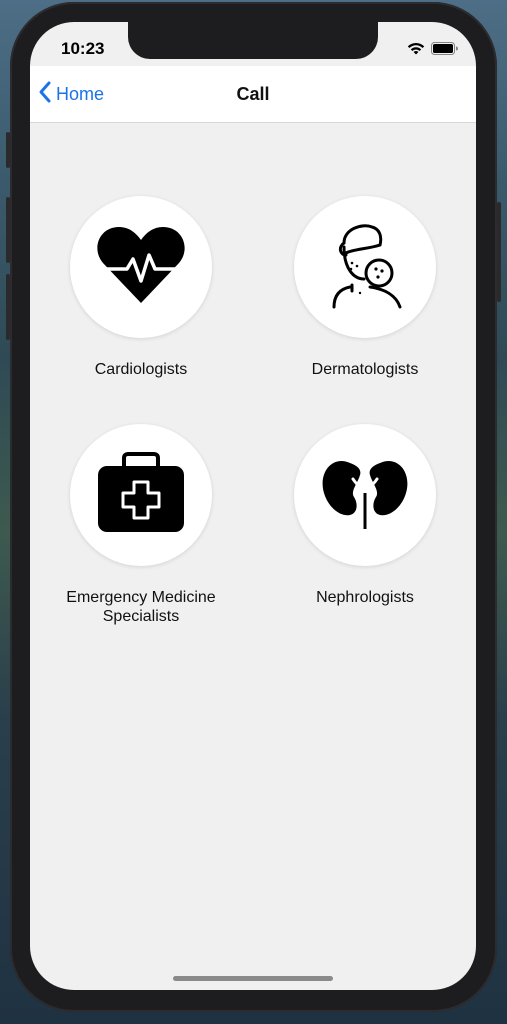  What do you see at coordinates (83, 48) in the screenshot?
I see `status-time: 10:23` at bounding box center [83, 48].